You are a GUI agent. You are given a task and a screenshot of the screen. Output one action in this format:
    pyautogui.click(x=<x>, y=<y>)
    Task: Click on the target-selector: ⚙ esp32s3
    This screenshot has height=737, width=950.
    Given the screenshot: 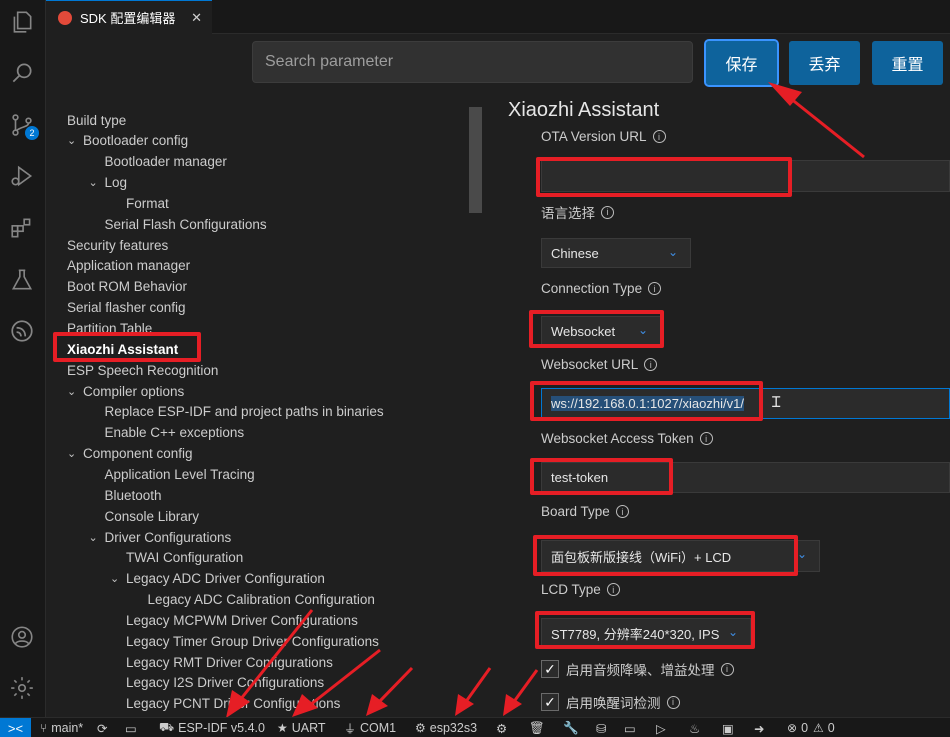 What is the action you would take?
    pyautogui.click(x=446, y=727)
    